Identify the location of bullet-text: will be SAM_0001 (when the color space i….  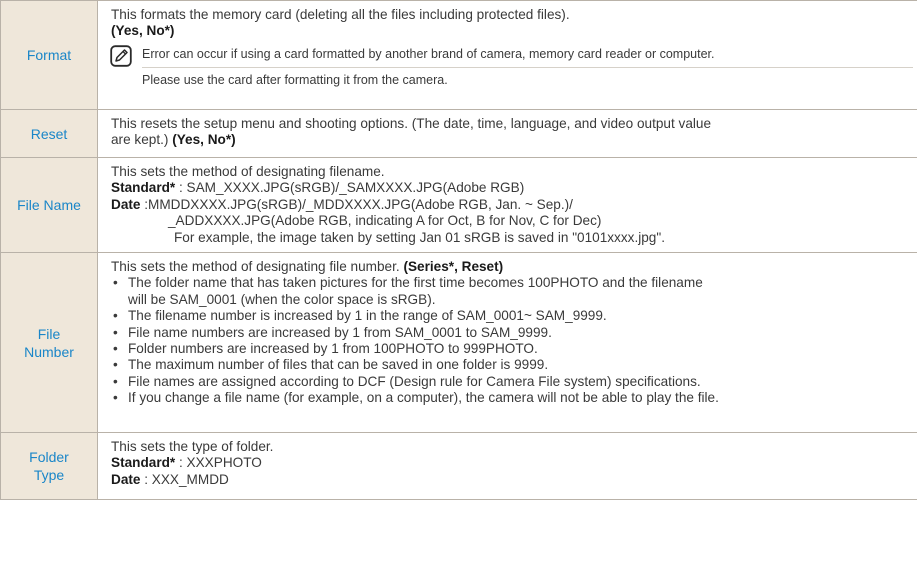
(282, 299).